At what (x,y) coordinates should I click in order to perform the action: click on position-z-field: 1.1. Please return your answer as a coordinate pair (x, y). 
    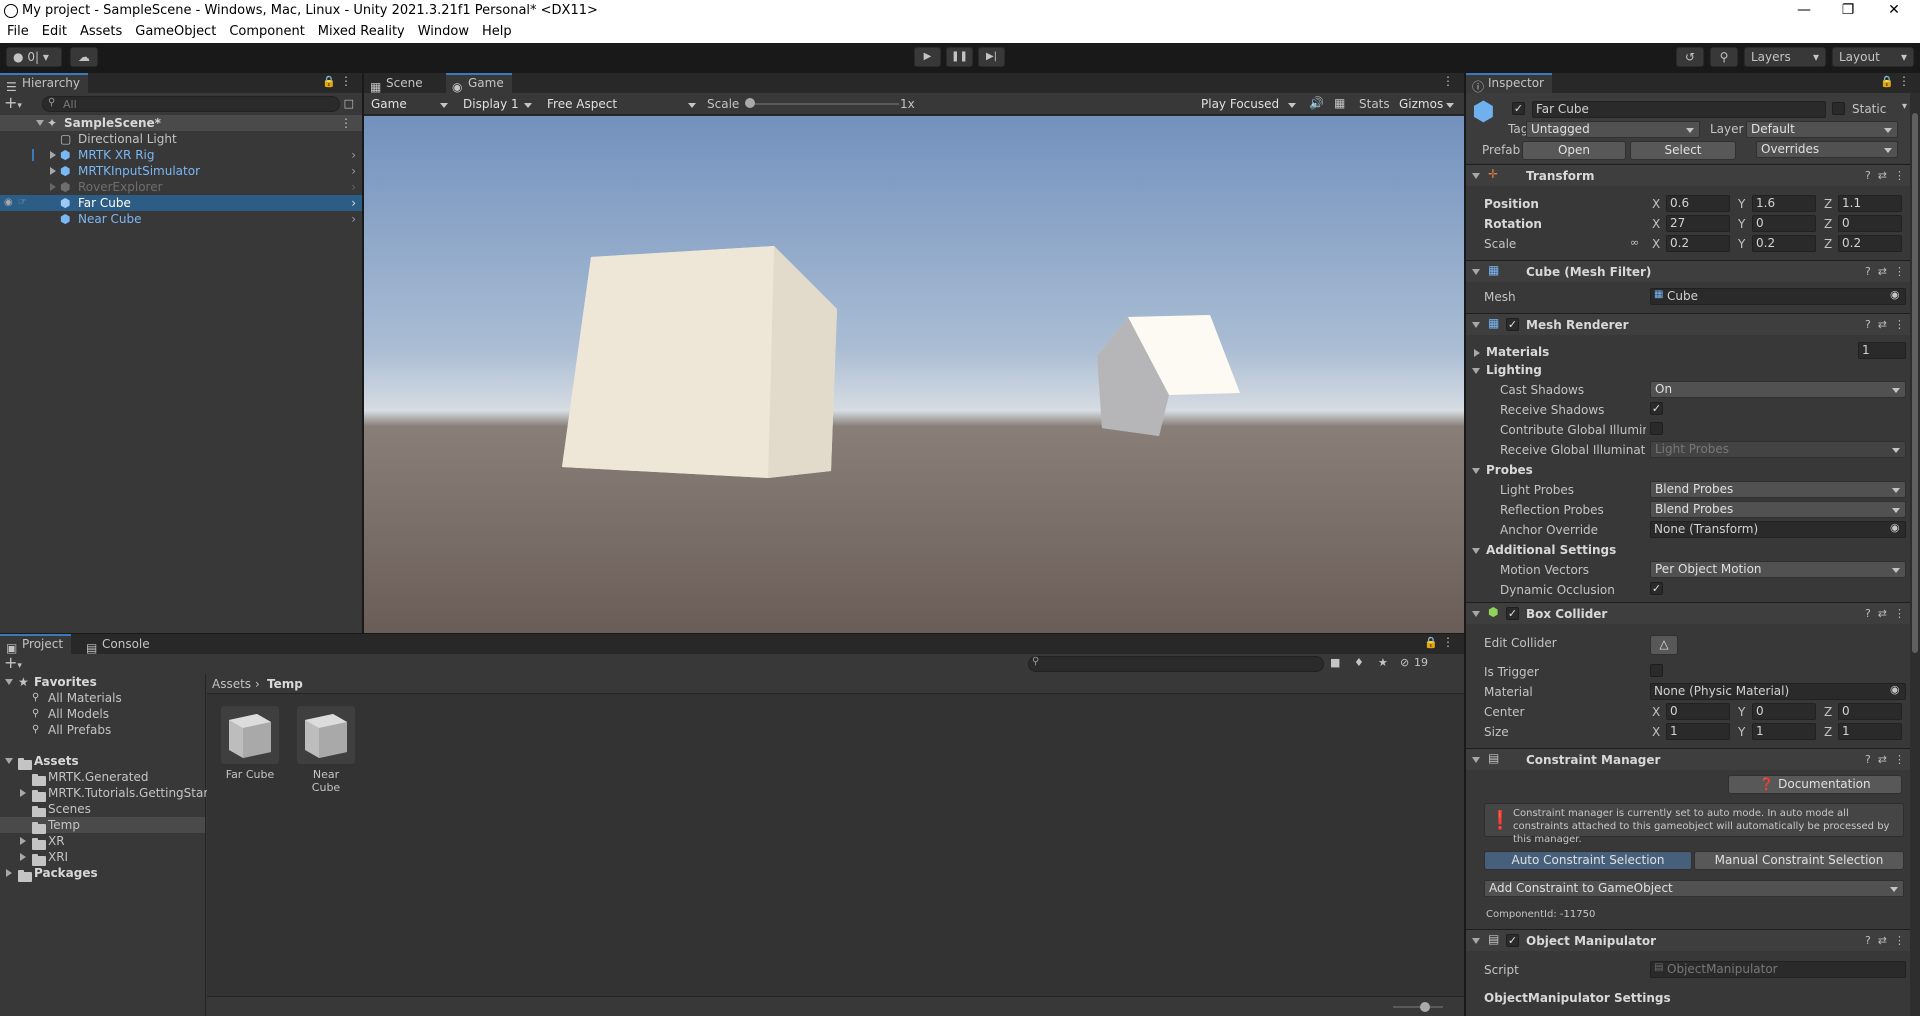
    Looking at the image, I should click on (1870, 203).